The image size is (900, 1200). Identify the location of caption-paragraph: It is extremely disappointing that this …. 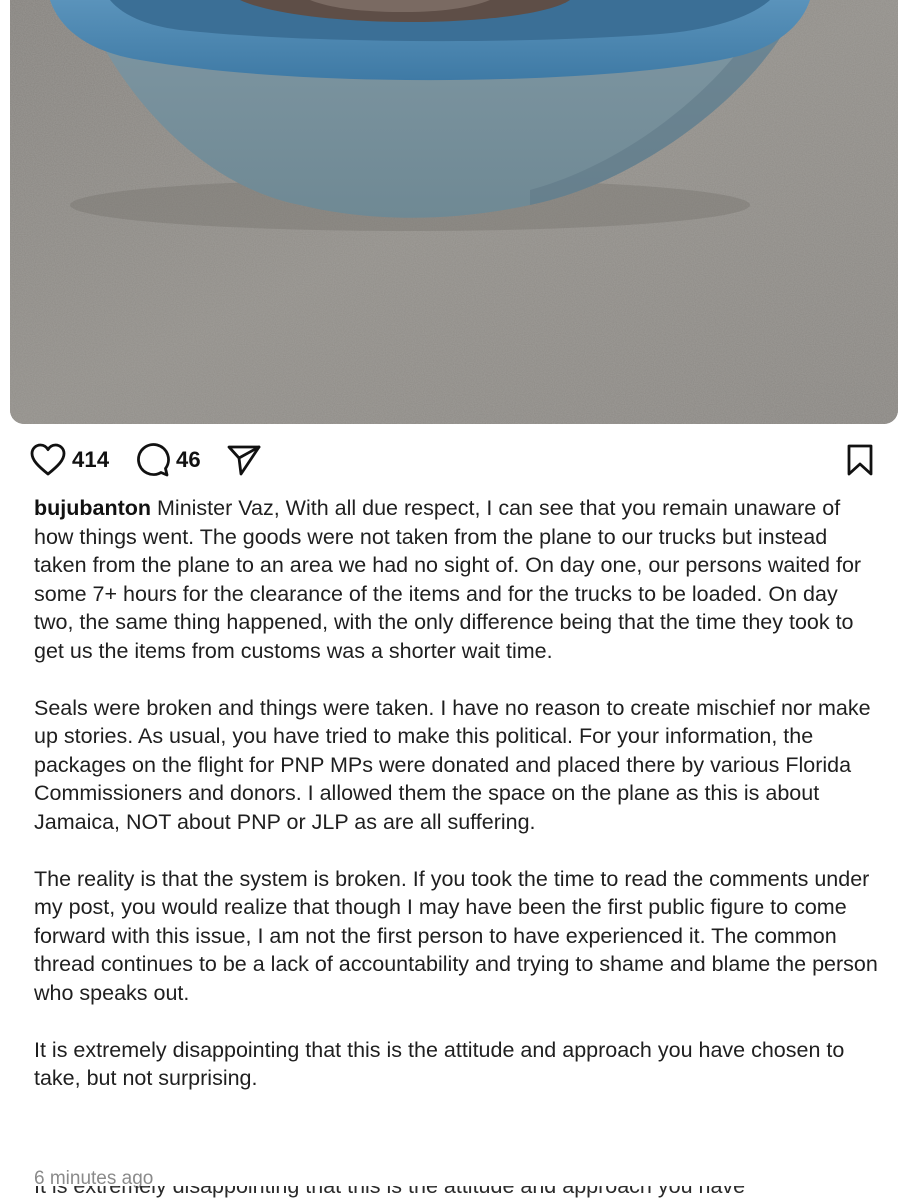
(439, 1064).